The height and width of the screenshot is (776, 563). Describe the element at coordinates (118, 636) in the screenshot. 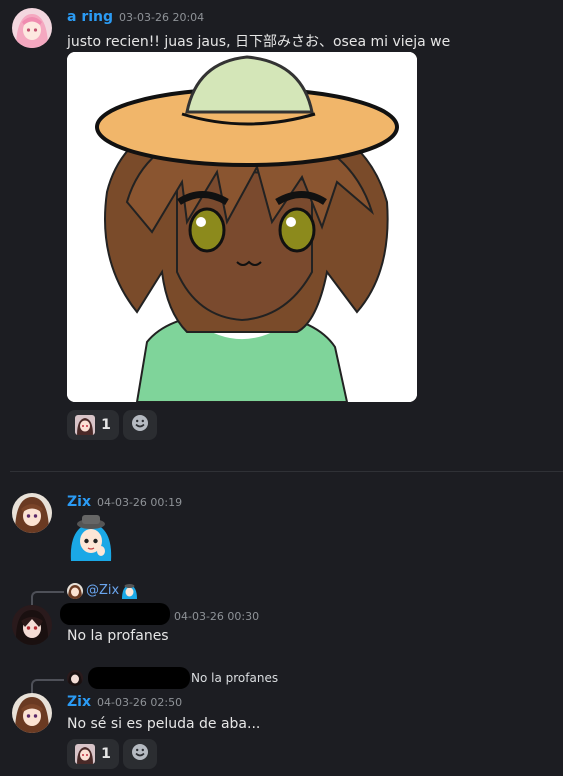

I see `message-text: No la profanes` at that location.